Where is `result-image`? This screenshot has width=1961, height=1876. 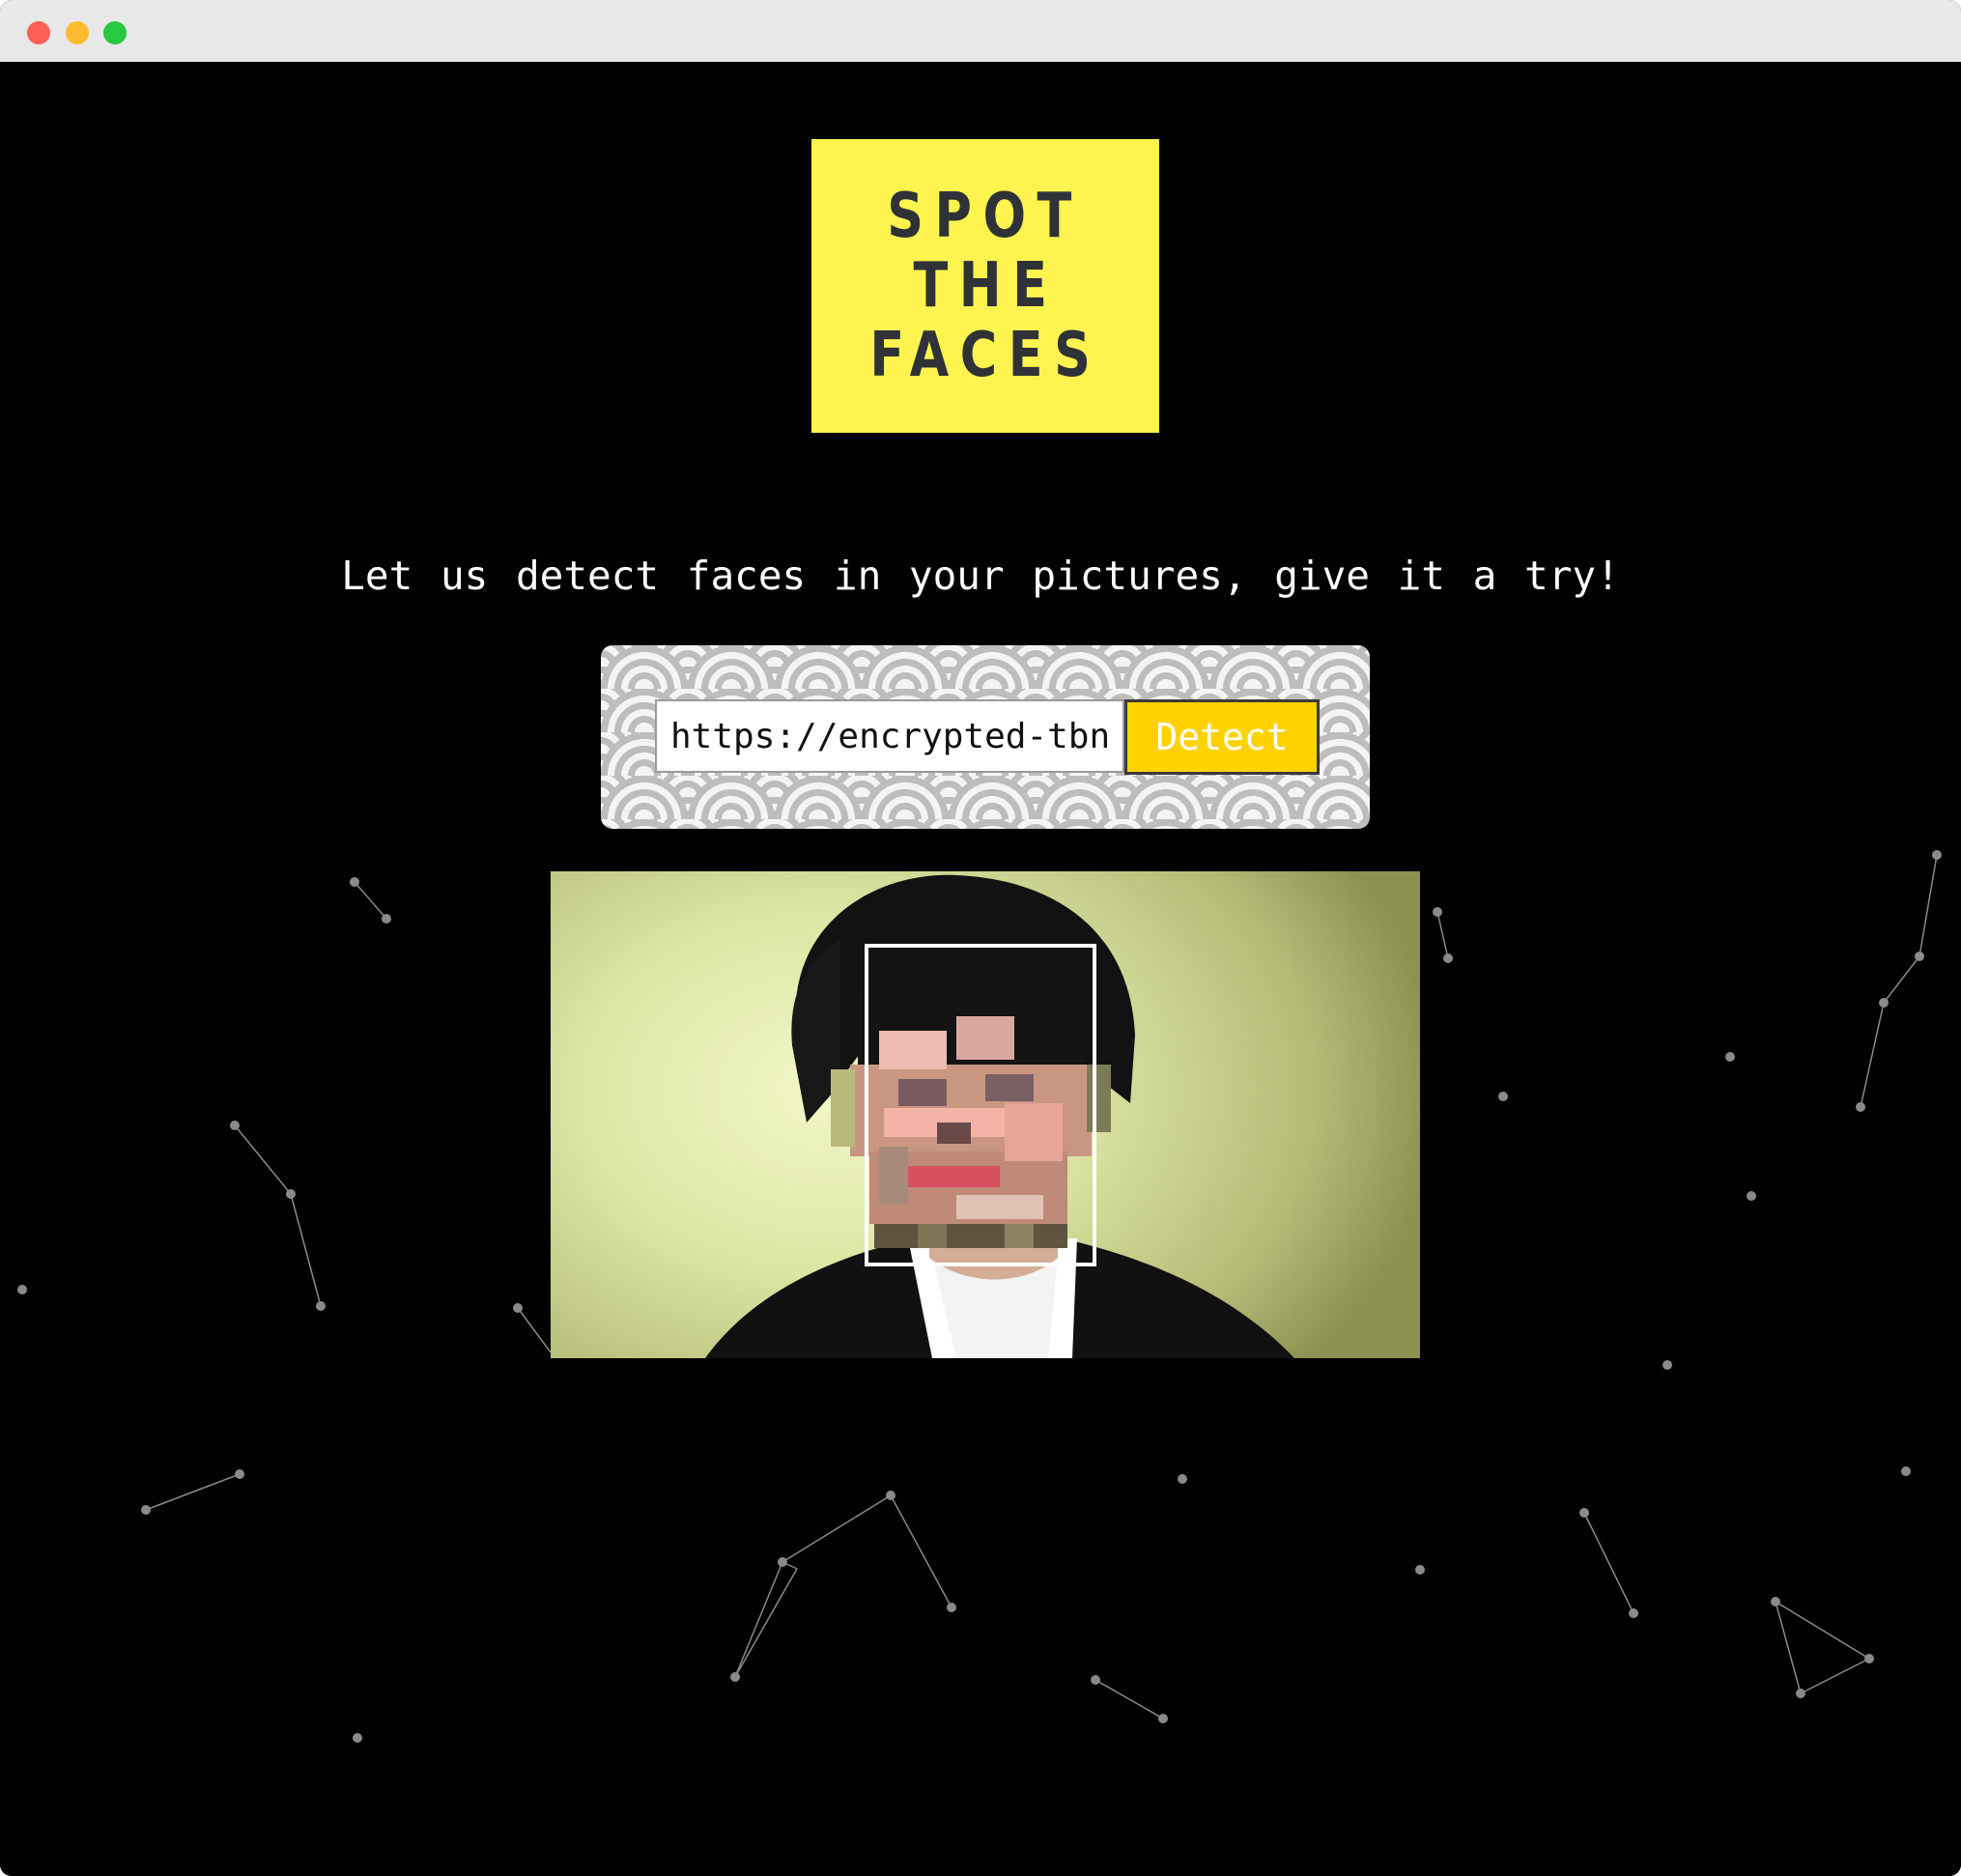
result-image is located at coordinates (985, 1114).